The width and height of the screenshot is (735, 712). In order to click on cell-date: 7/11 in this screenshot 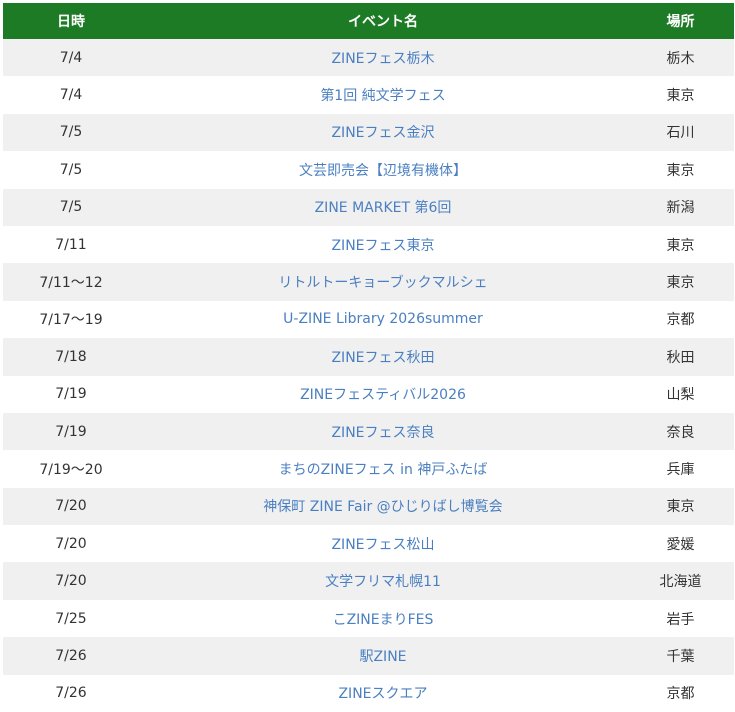, I will do `click(71, 244)`.